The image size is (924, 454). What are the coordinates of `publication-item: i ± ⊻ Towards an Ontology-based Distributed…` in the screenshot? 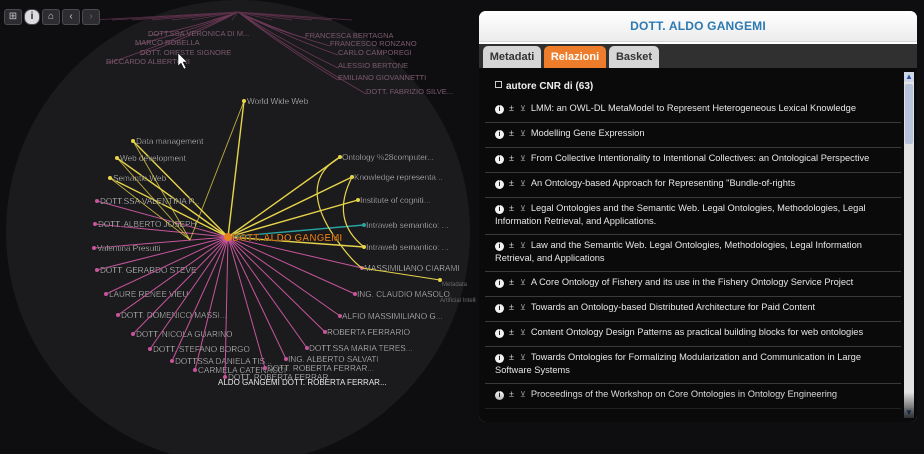 It's located at (693, 309).